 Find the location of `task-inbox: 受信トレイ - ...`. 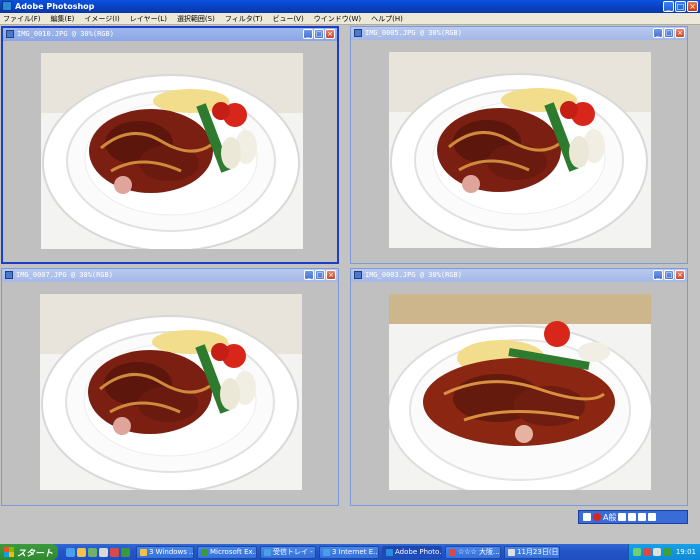

task-inbox: 受信トレイ - ... is located at coordinates (288, 552).